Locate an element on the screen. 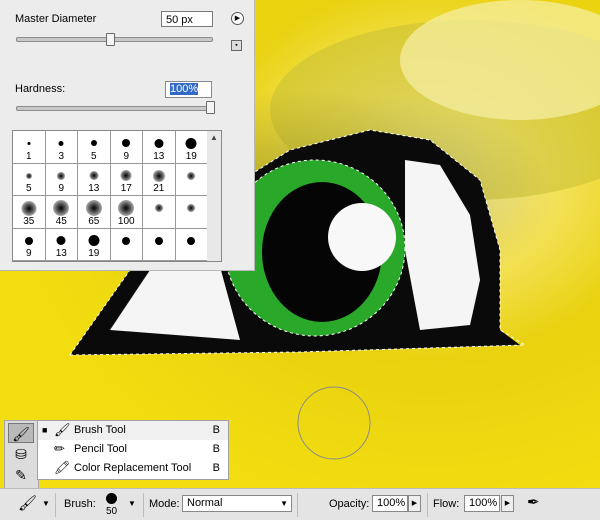 The image size is (600, 520). brush-size-label: 21 is located at coordinates (159, 188).